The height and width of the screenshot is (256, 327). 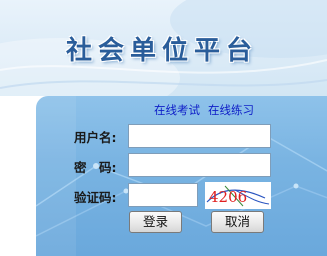 What do you see at coordinates (231, 110) in the screenshot?
I see `online-practice-link: 在线练习` at bounding box center [231, 110].